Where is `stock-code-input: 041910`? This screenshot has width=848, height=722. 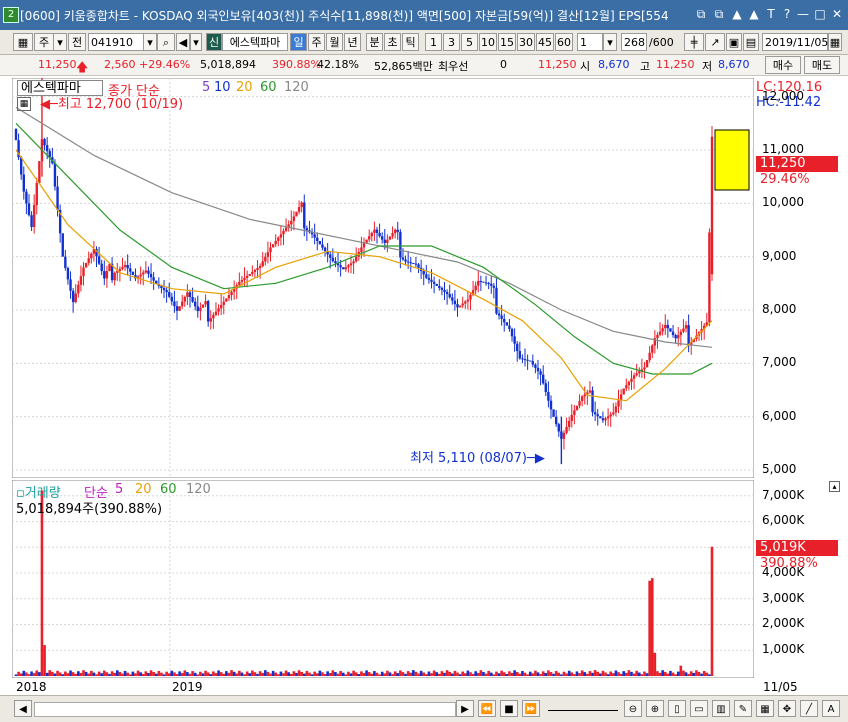
stock-code-input: 041910 is located at coordinates (116, 42).